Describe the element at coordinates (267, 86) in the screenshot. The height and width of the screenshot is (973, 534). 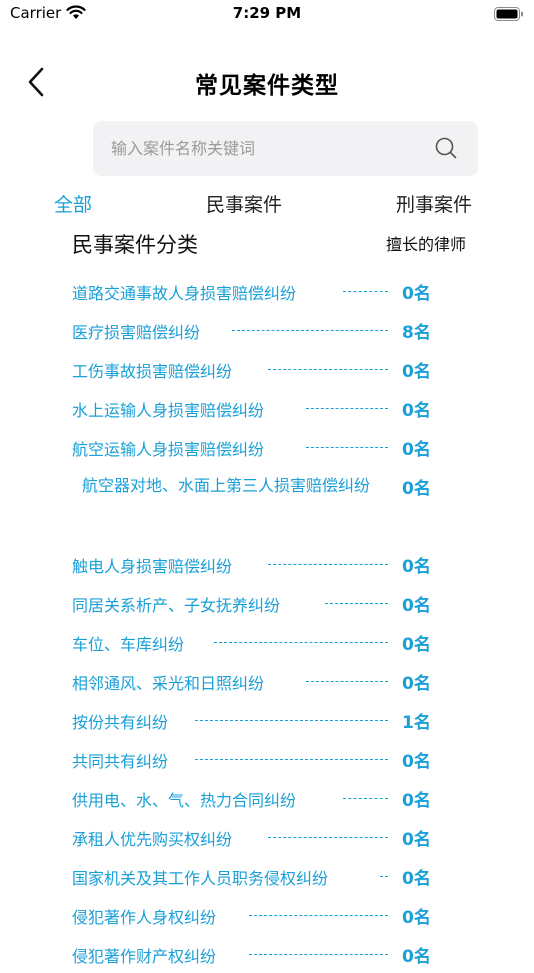
I see `page-title: 常见案件类型` at that location.